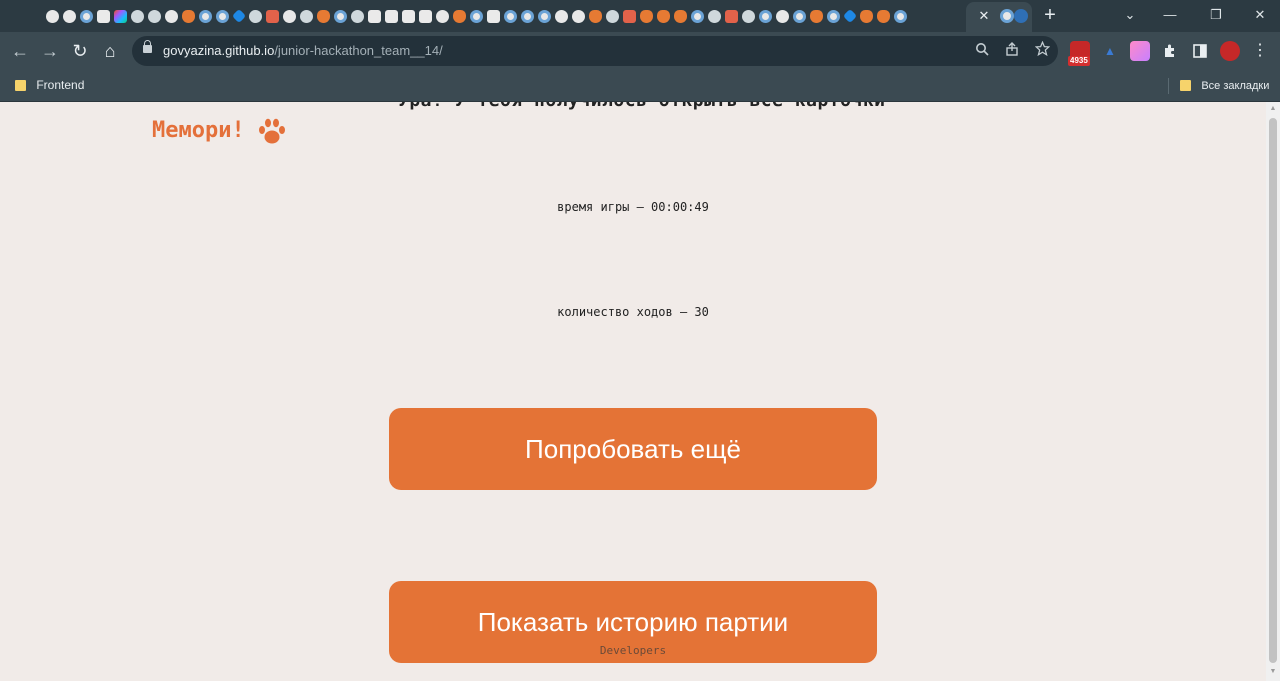 This screenshot has width=1280, height=681. What do you see at coordinates (1042, 50) in the screenshot?
I see `star-icon` at bounding box center [1042, 50].